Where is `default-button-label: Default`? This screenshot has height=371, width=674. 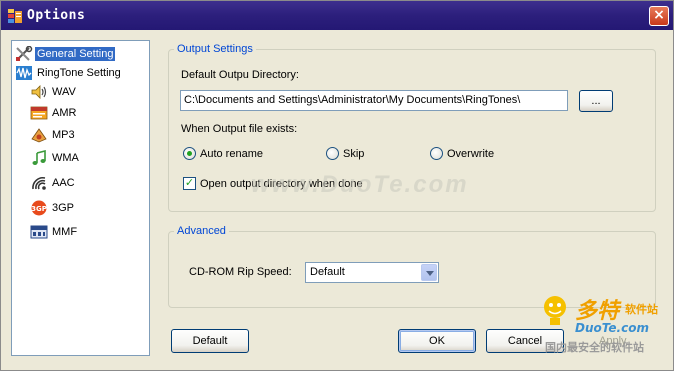
default-button-label: Default is located at coordinates (210, 341).